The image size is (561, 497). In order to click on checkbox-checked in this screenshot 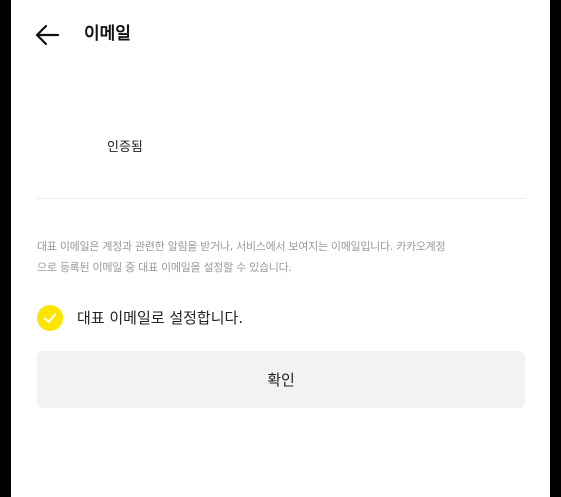, I will do `click(50, 318)`.